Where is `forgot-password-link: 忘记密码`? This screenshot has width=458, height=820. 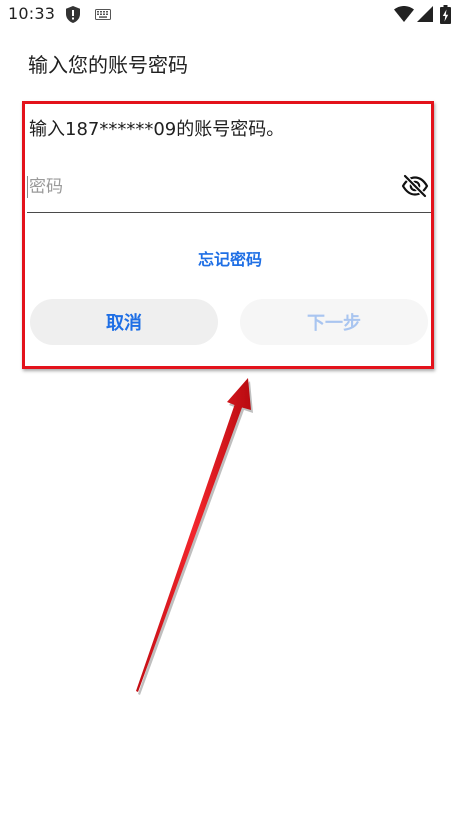 forgot-password-link: 忘记密码 is located at coordinates (230, 258).